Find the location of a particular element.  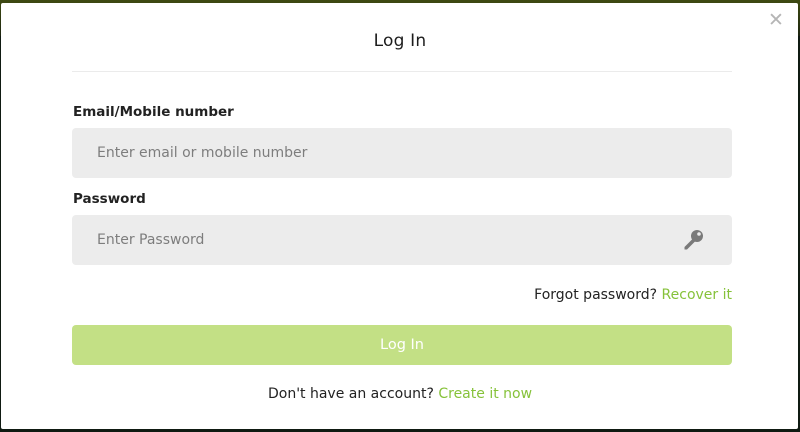

password-label: Password is located at coordinates (109, 199).